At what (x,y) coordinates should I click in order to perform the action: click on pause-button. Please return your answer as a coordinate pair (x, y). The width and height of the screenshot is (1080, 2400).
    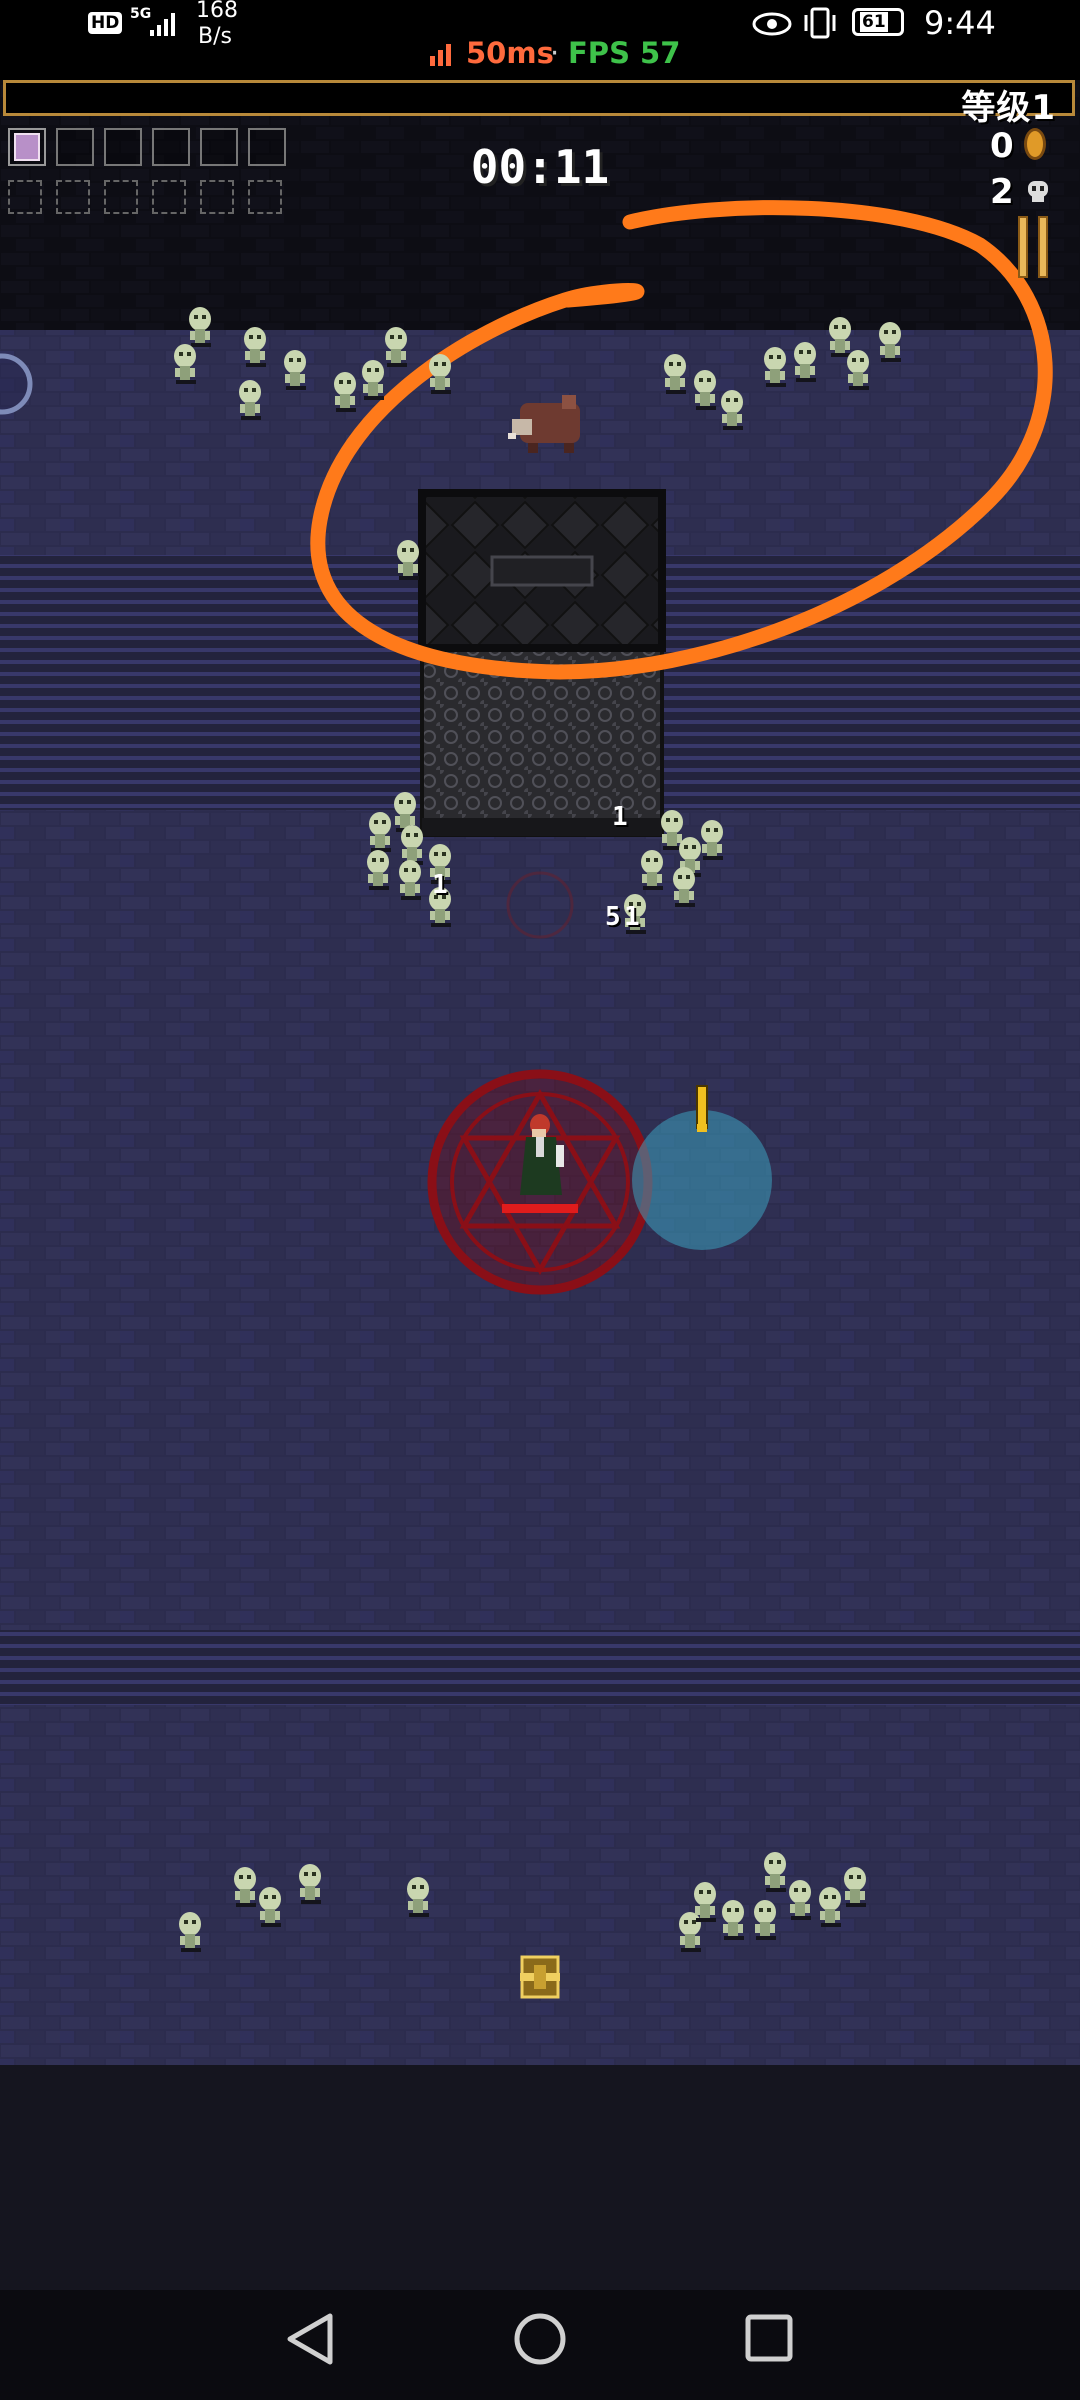
    Looking at the image, I should click on (1033, 247).